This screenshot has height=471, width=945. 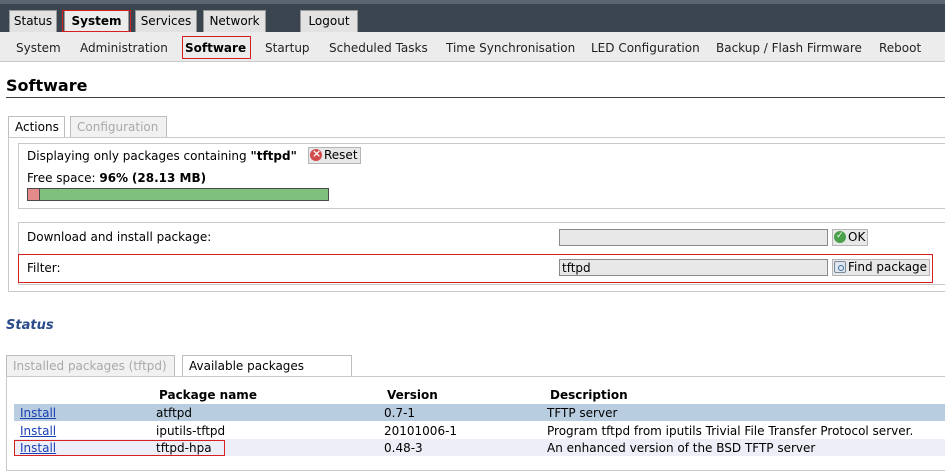 What do you see at coordinates (510, 48) in the screenshot?
I see `subnav-time-sync: Time Synchronisation` at bounding box center [510, 48].